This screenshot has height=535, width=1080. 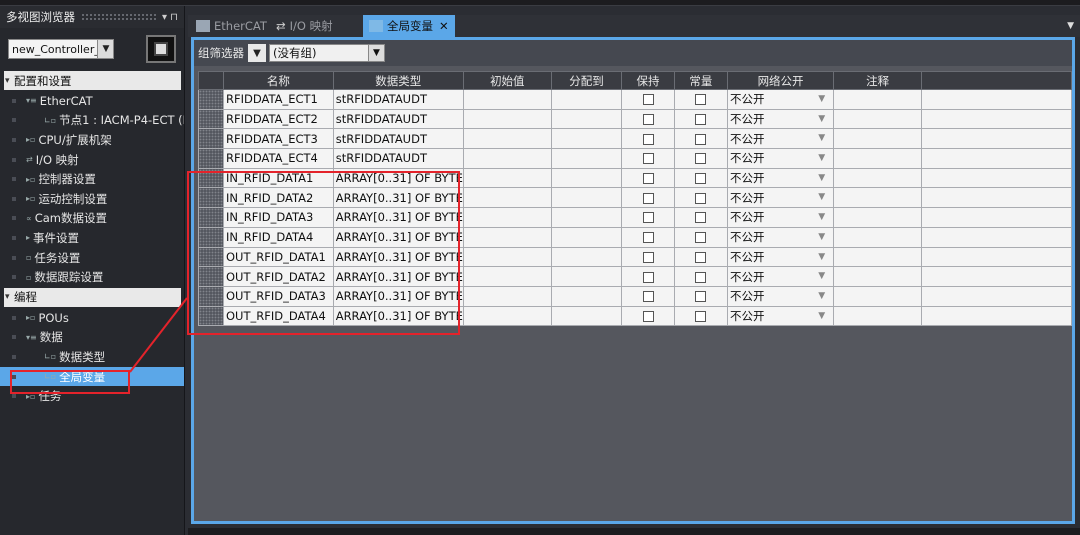 I want to click on tab-global-variables: 全局变量 ✕, so click(x=409, y=26).